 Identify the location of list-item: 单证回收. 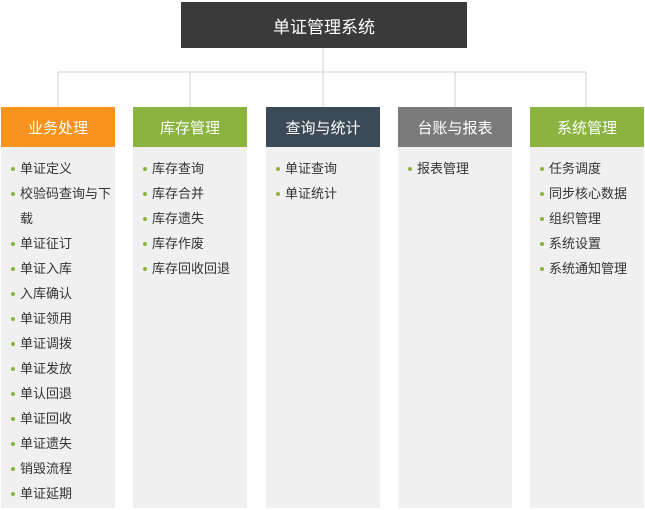
(58, 419).